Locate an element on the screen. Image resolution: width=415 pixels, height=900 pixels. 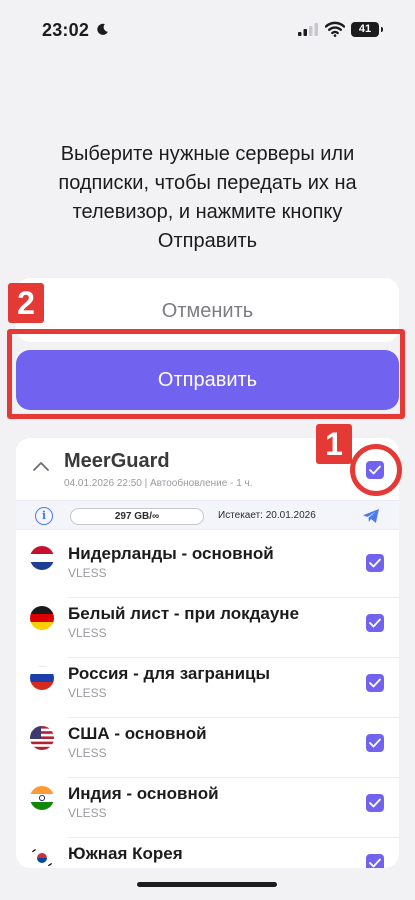
status-bar: 23:02 41 is located at coordinates (207, 29).